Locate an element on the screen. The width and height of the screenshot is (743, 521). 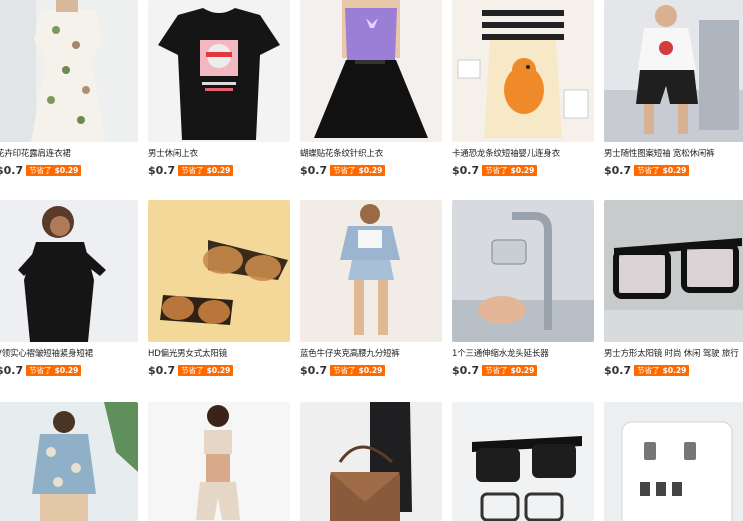
product-title: 蝴蝶贴花条纹针织上衣 is located at coordinates (370, 154).